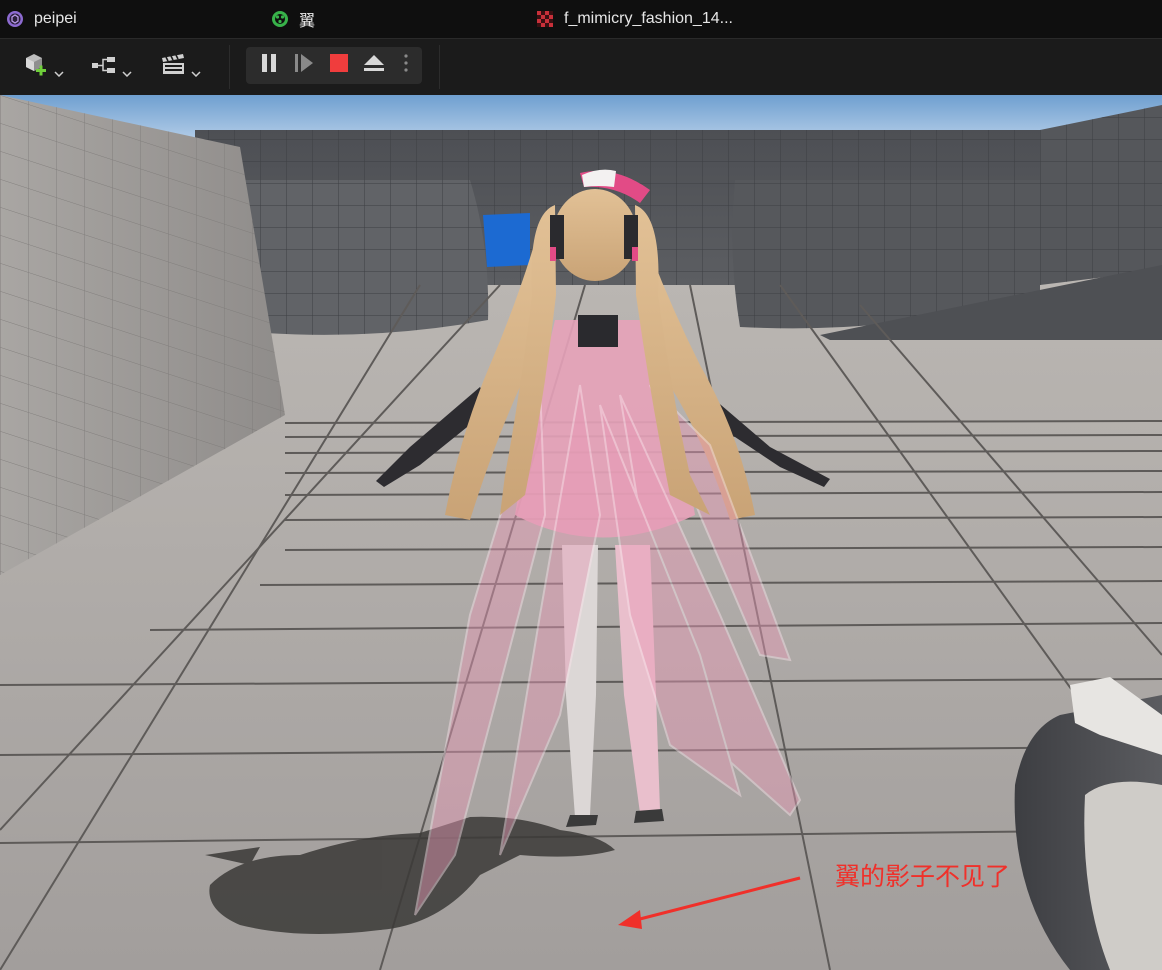  I want to click on annotation-note: 翼的影子不见了, so click(923, 876).